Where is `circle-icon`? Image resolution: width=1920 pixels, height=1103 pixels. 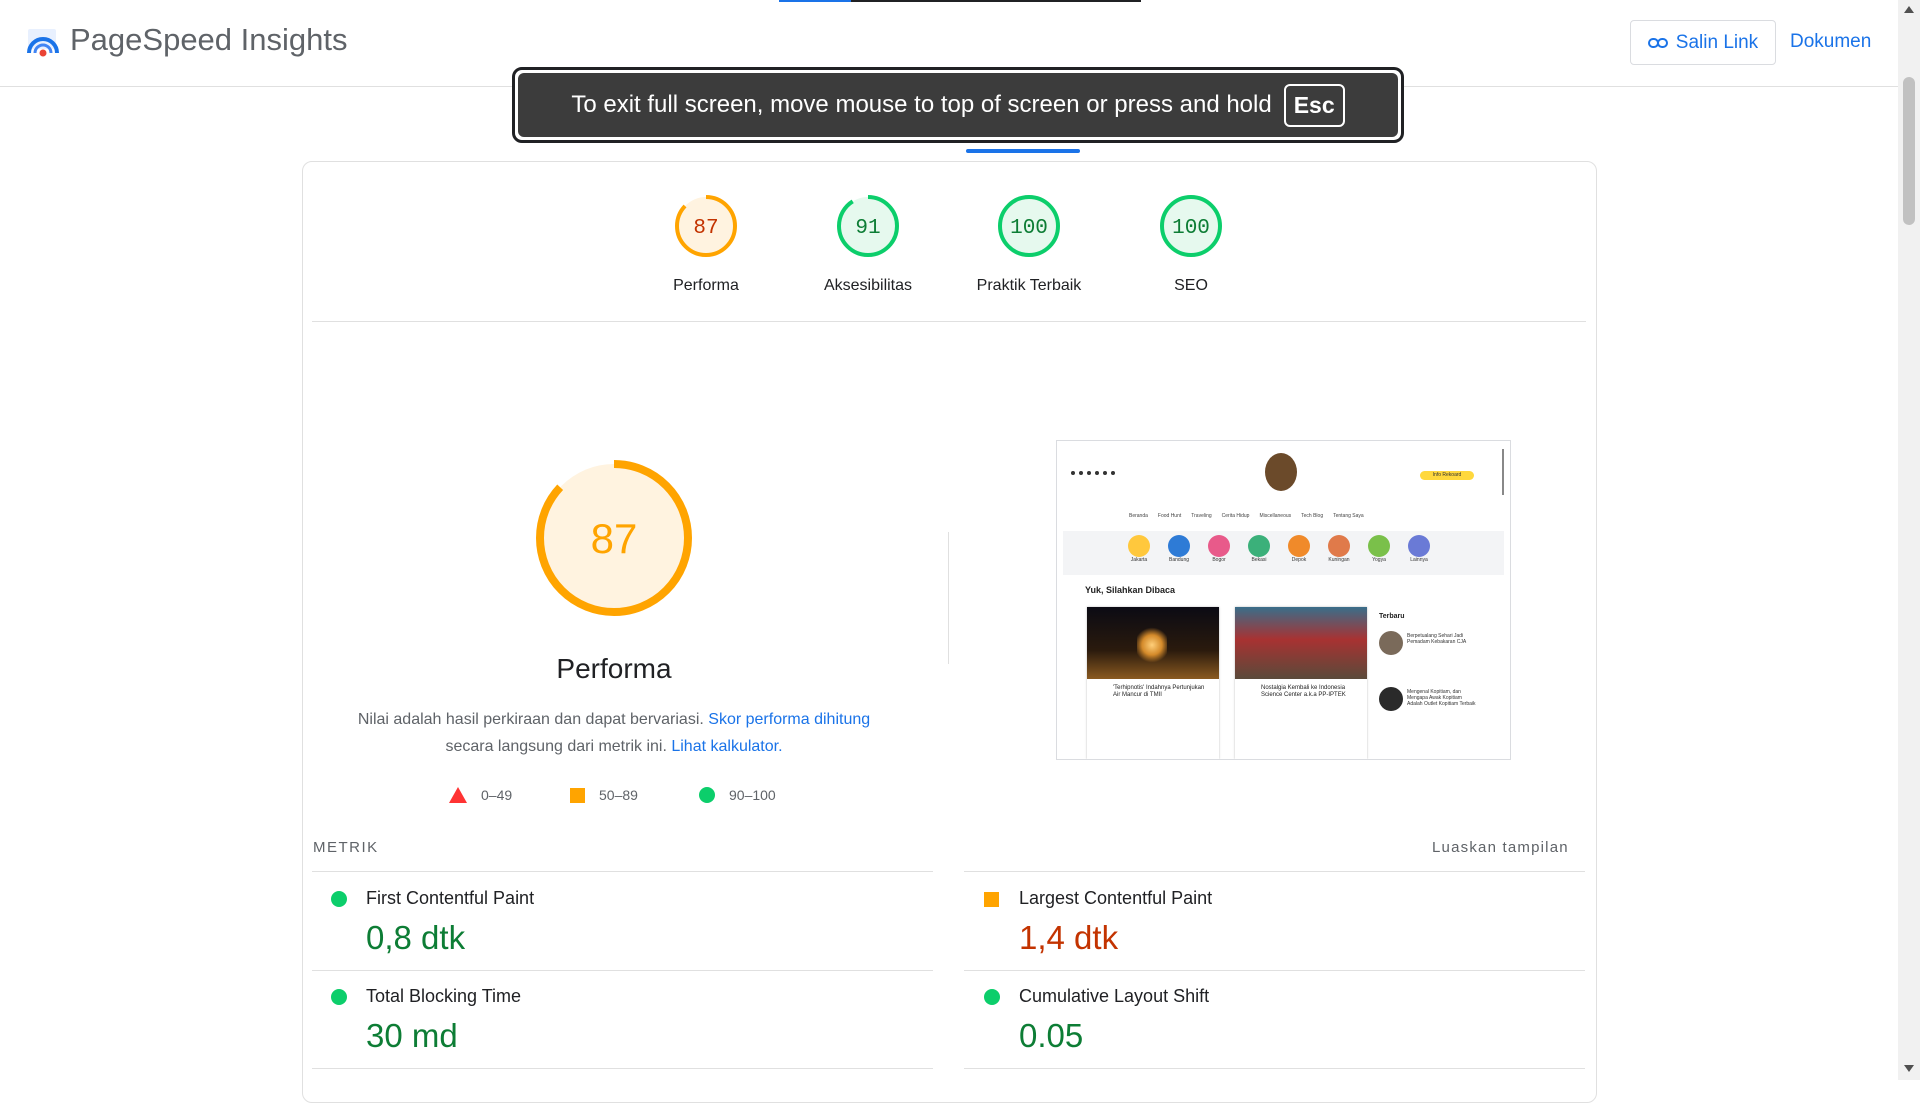 circle-icon is located at coordinates (707, 795).